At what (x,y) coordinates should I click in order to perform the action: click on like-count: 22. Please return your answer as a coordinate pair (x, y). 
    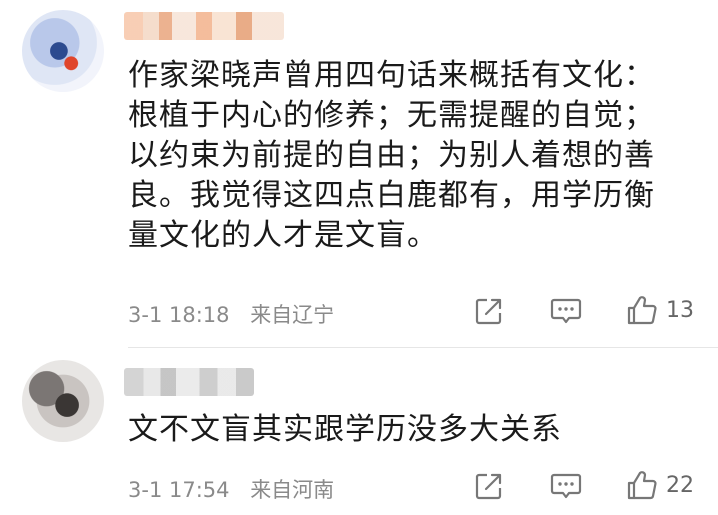
    Looking at the image, I should click on (680, 485).